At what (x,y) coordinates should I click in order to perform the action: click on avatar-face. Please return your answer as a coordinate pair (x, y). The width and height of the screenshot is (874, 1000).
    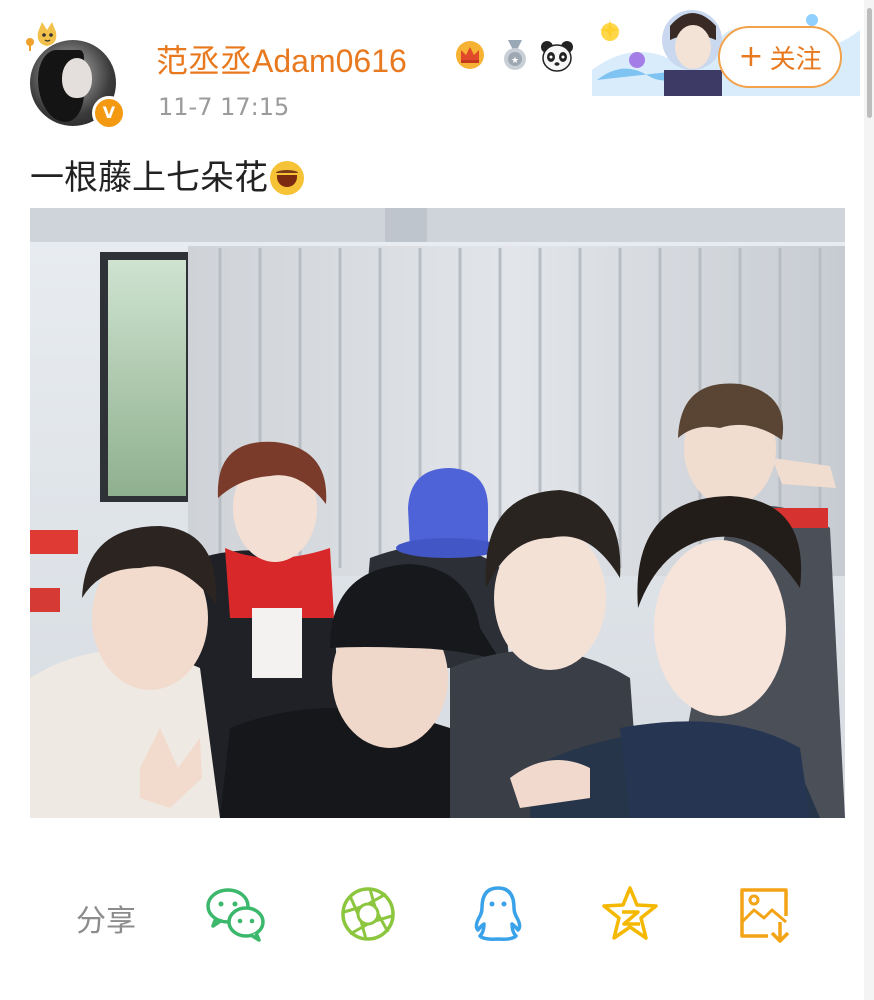
    Looking at the image, I should click on (77, 78).